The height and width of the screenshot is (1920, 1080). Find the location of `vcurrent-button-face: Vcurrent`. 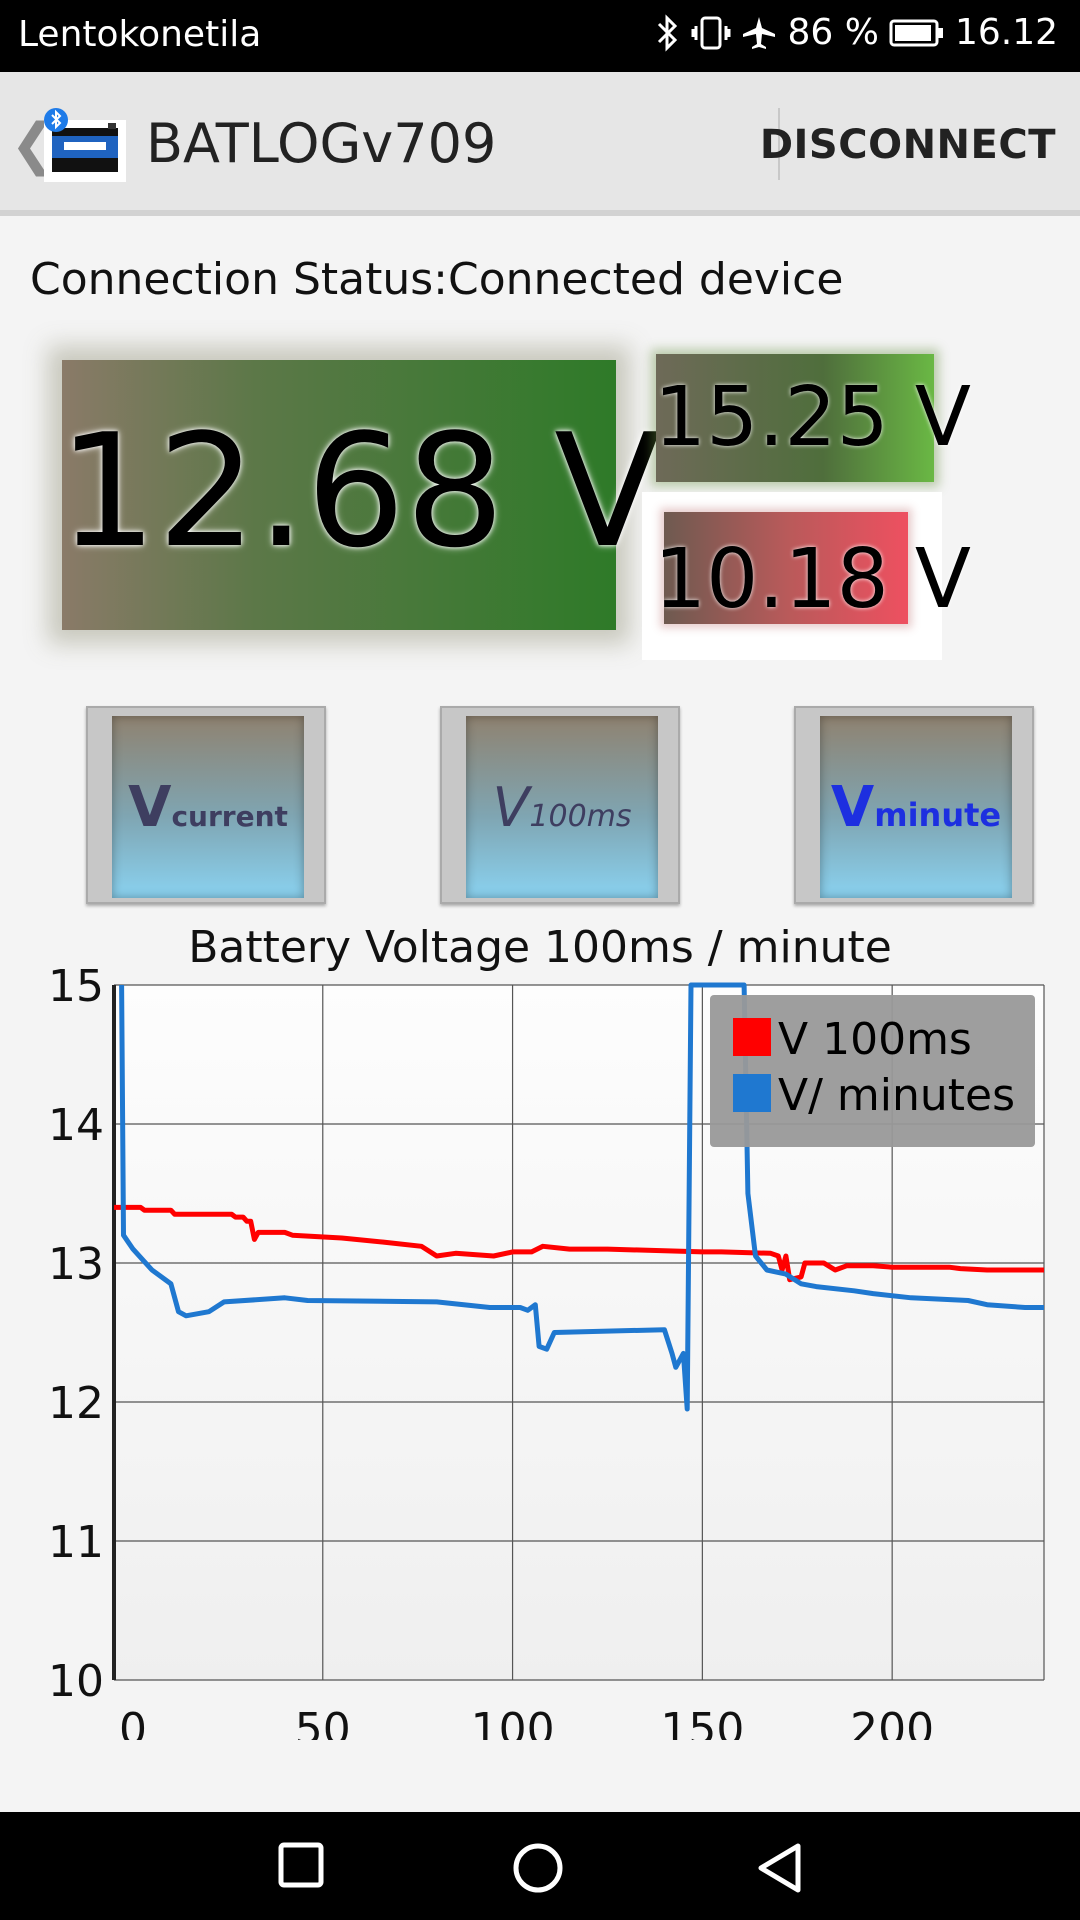

vcurrent-button-face: Vcurrent is located at coordinates (208, 807).